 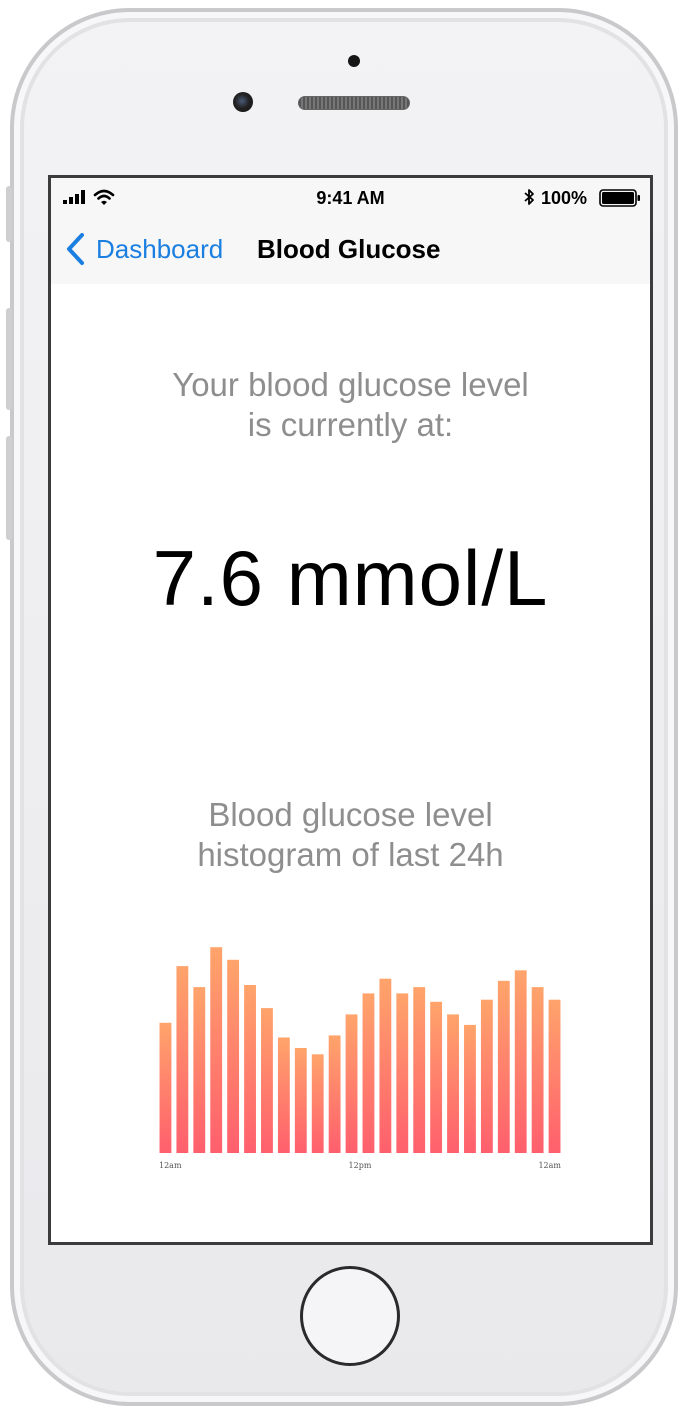 I want to click on proximity-sensor, so click(x=354, y=61).